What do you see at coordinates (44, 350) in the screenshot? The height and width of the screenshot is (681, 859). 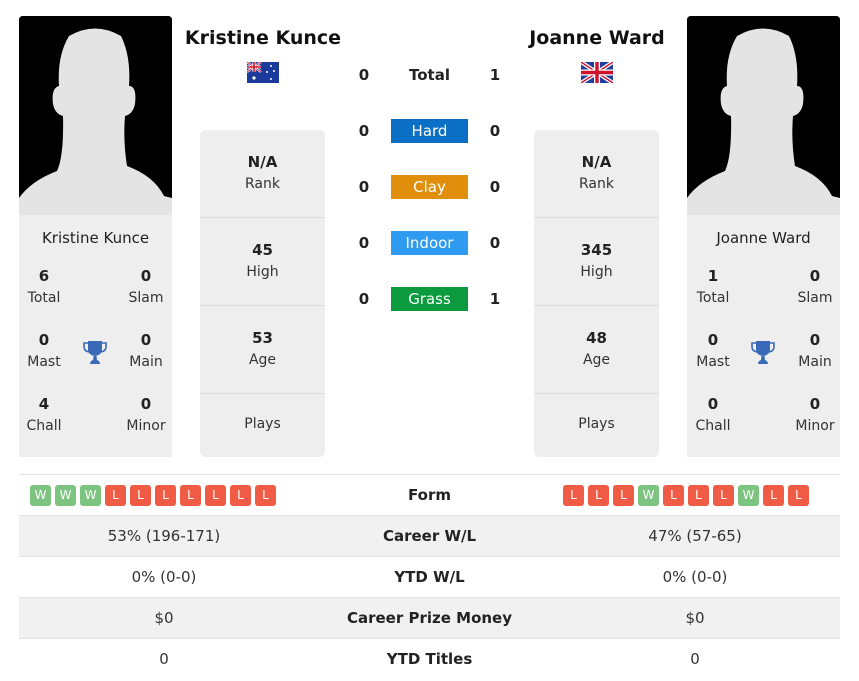 I see `player1-mast-titles: 0 Mast` at bounding box center [44, 350].